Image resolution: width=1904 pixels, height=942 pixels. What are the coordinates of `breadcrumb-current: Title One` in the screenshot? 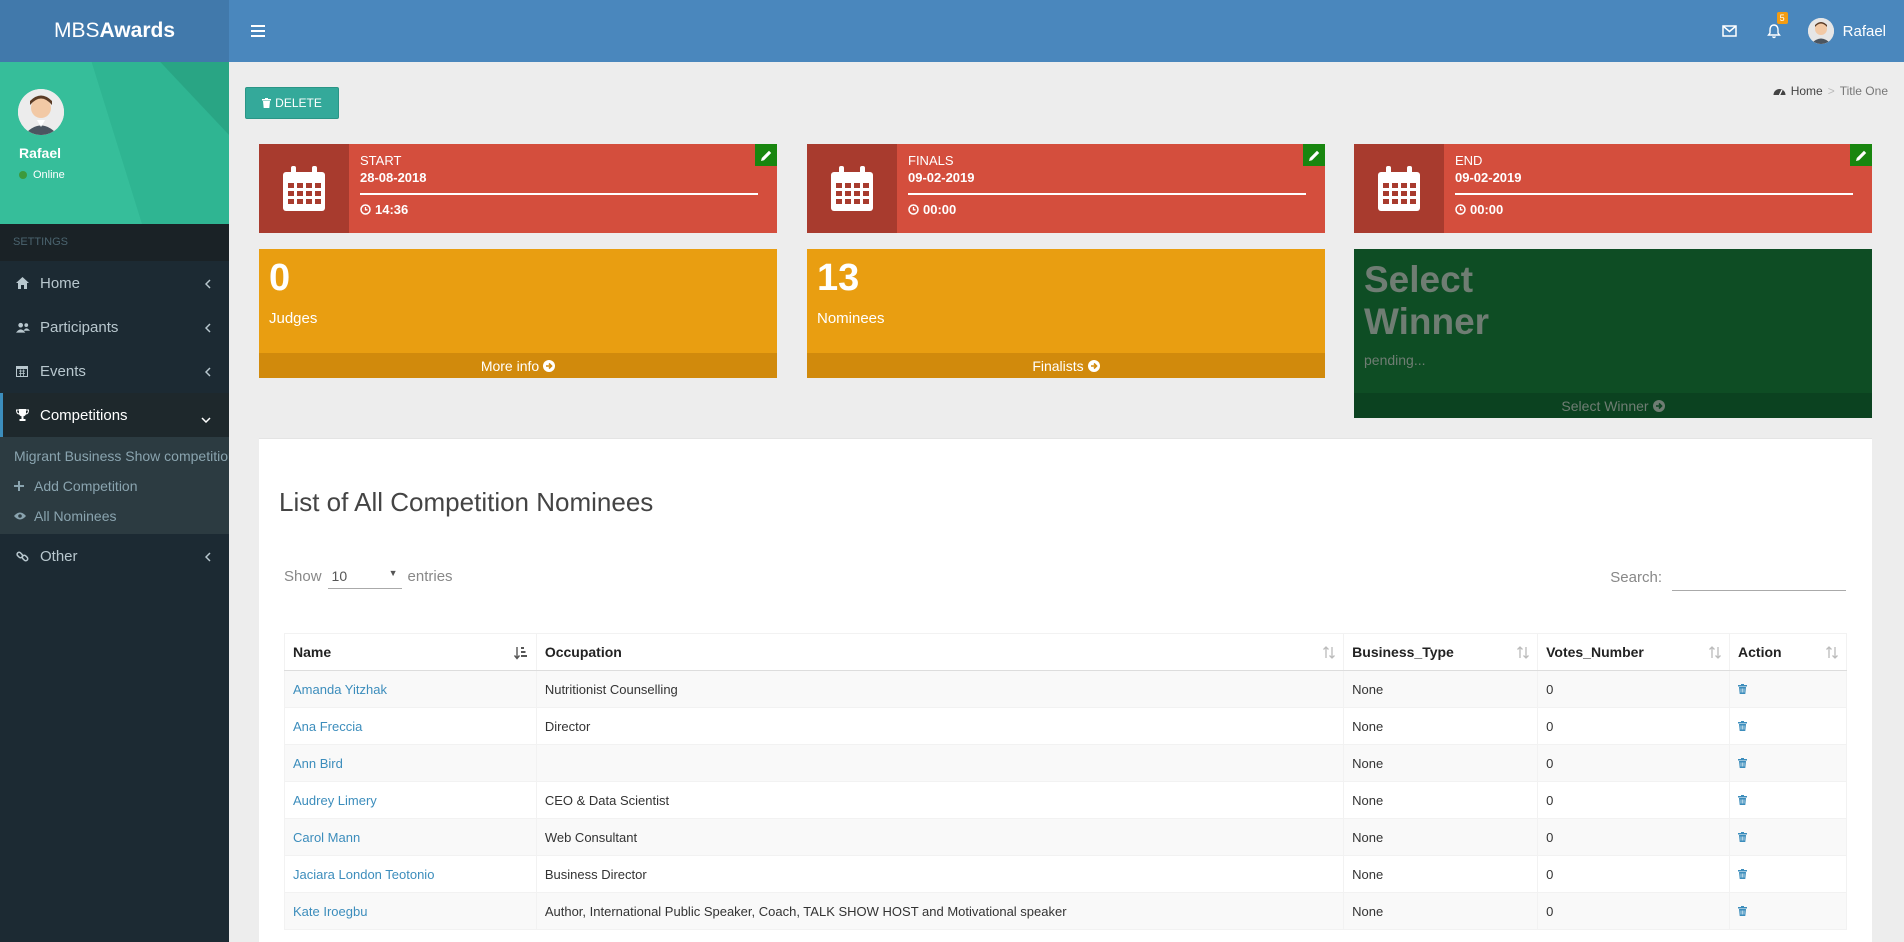 It's located at (1863, 91).